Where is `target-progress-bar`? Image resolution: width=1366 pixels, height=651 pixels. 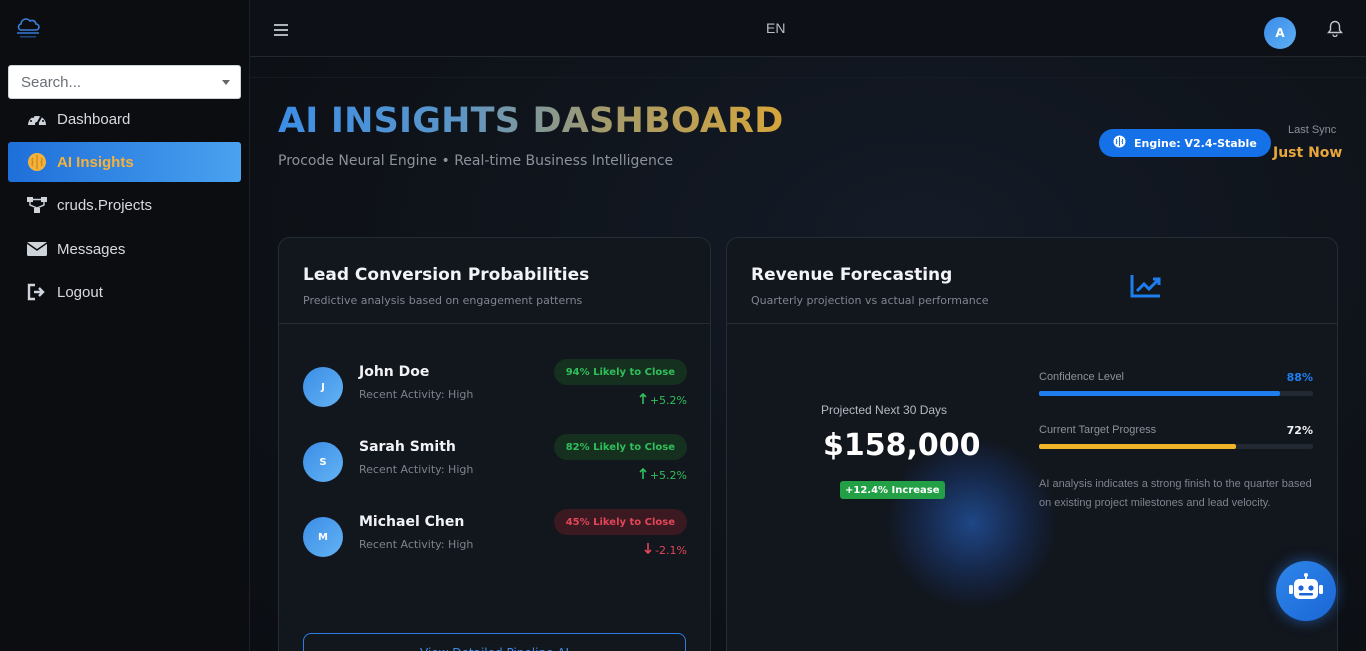
target-progress-bar is located at coordinates (1138, 446).